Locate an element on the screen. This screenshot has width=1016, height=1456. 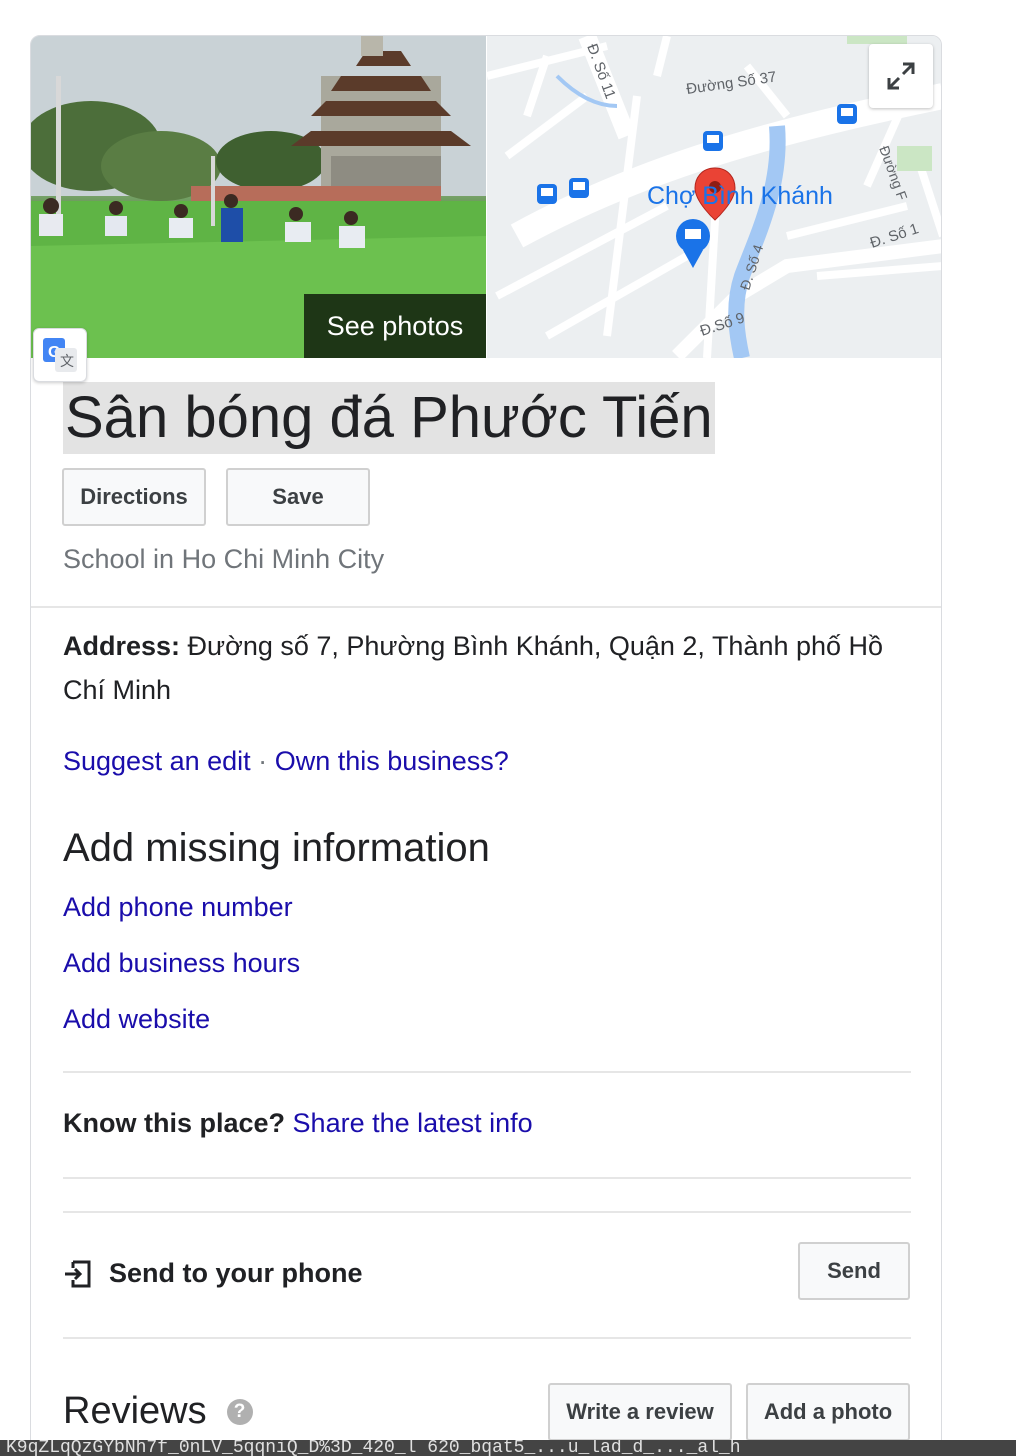
add-hours-link: Add business hours is located at coordinates (181, 963).